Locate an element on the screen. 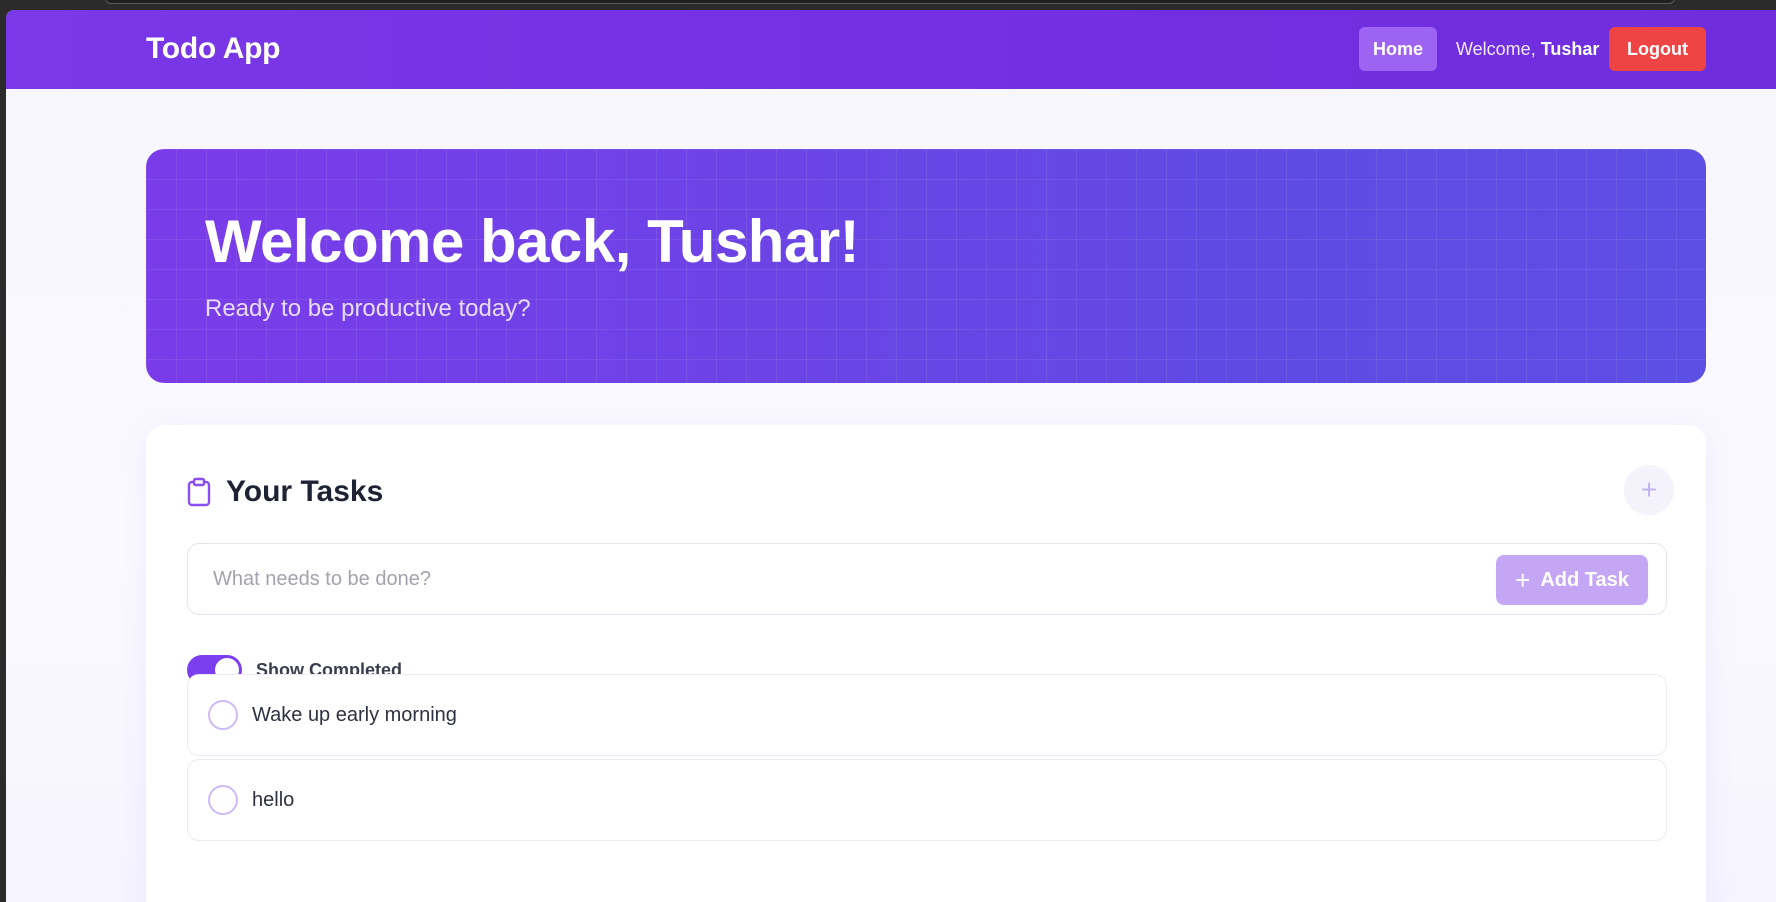 Image resolution: width=1776 pixels, height=902 pixels. task-text: Wake up early morning is located at coordinates (354, 714).